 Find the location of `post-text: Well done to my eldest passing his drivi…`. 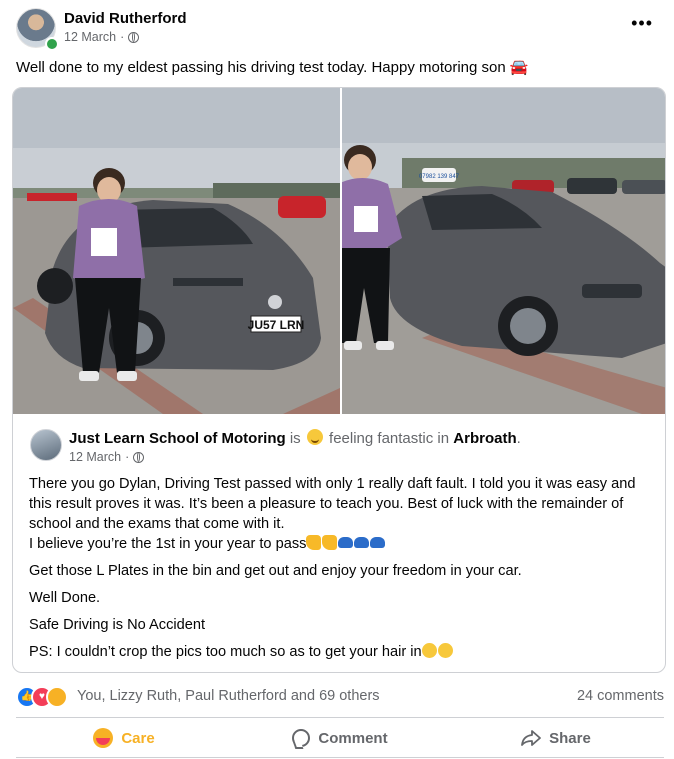

post-text: Well done to my eldest passing his drivi… is located at coordinates (272, 67).